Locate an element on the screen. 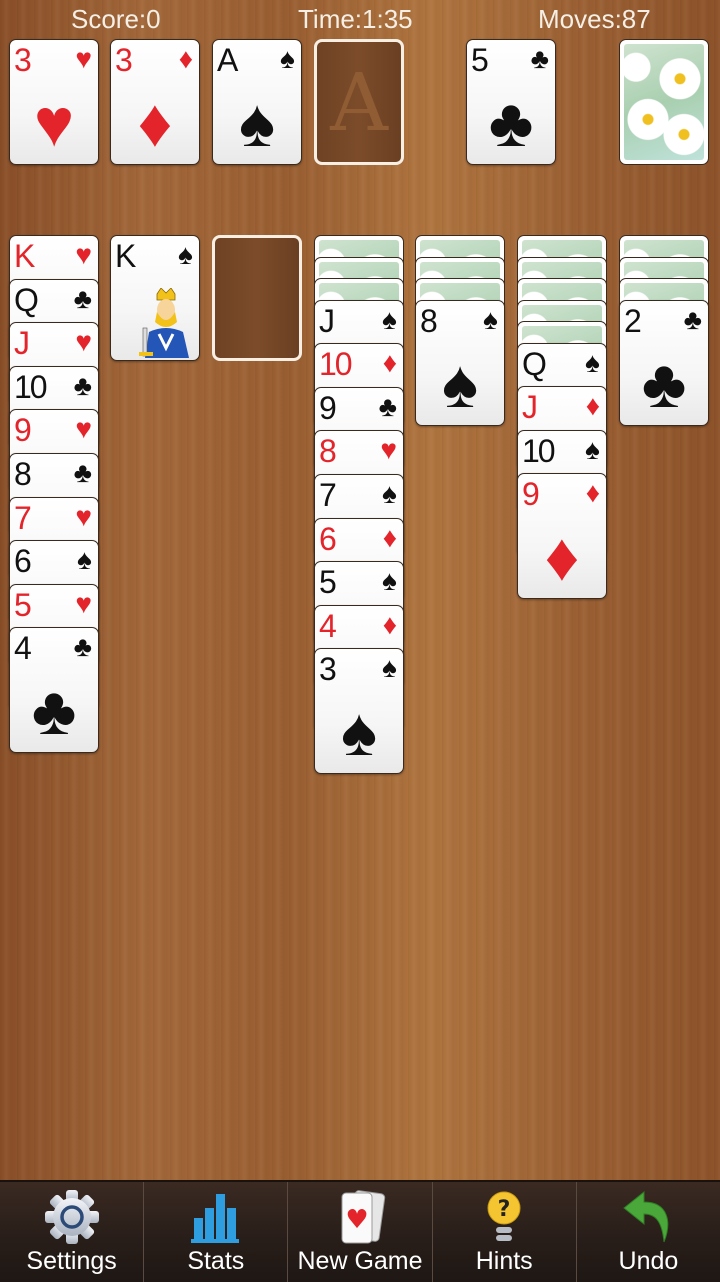 This screenshot has height=1282, width=720. bottom-toolbar: Settings Stats ♥ New Game ? Hints Undo is located at coordinates (360, 1231).